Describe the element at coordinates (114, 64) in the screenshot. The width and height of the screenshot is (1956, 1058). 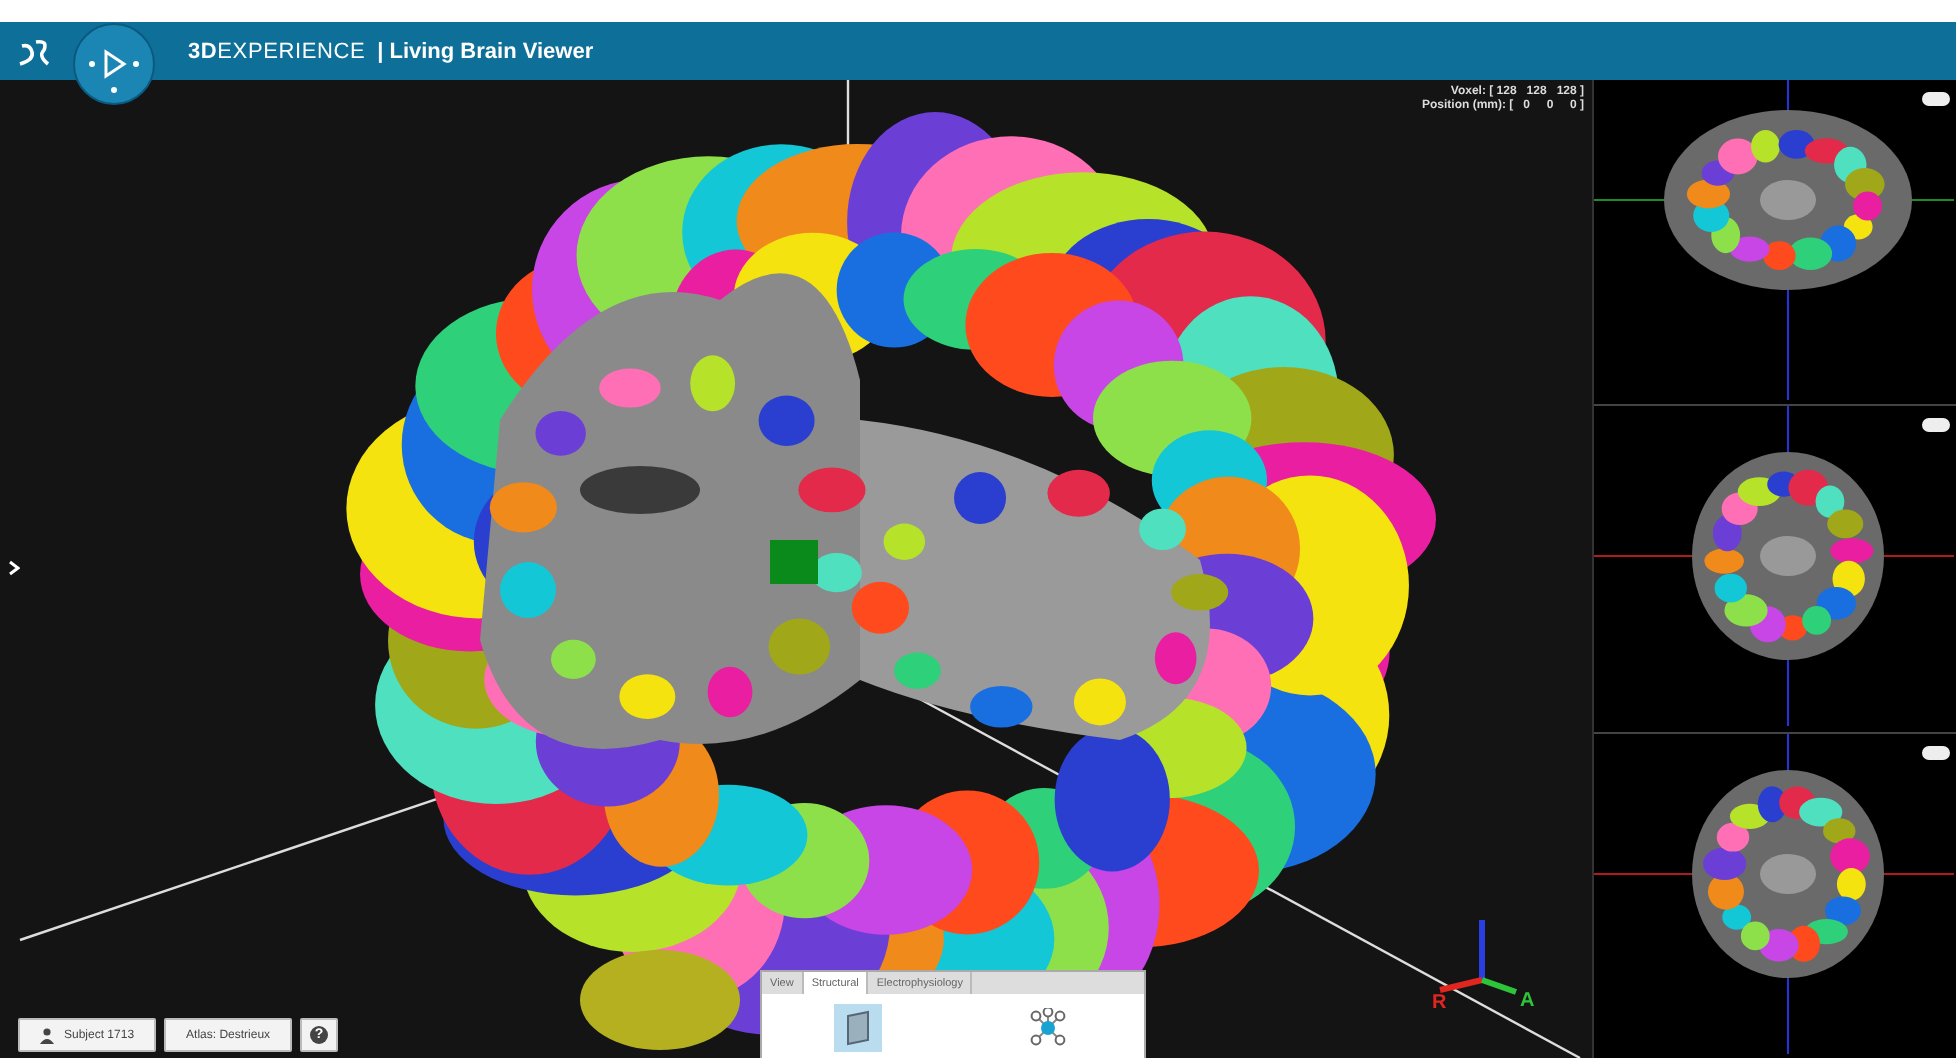
I see `compass-icon` at that location.